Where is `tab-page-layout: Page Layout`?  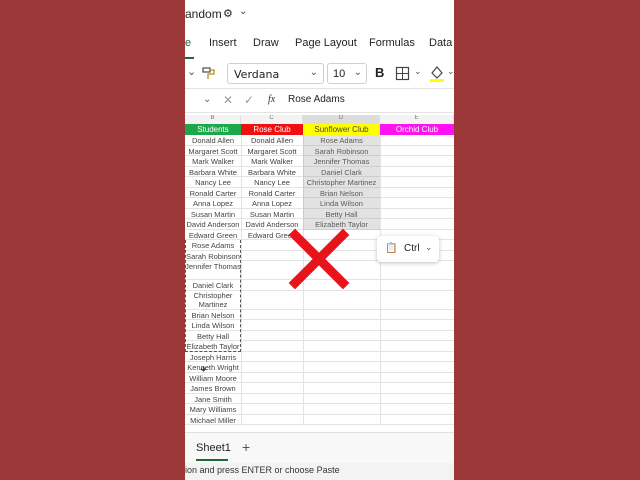 tab-page-layout: Page Layout is located at coordinates (326, 43).